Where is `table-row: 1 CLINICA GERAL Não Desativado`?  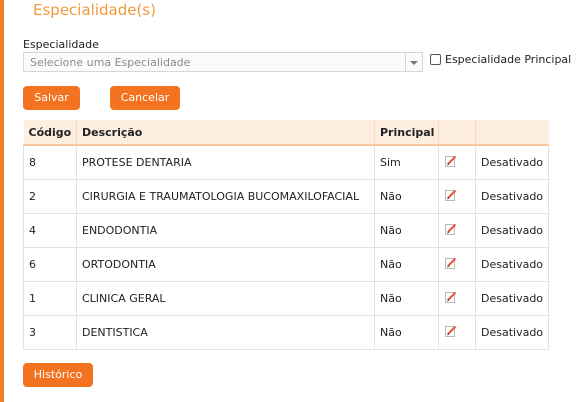
table-row: 1 CLINICA GERAL Não Desativado is located at coordinates (286, 298).